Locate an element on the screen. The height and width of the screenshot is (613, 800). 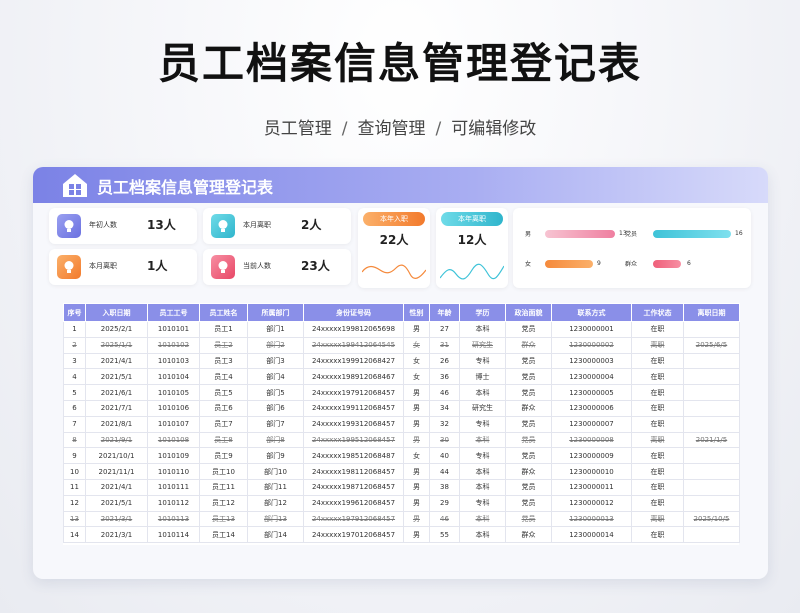
table-cell: 部门9 is located at coordinates (275, 456).